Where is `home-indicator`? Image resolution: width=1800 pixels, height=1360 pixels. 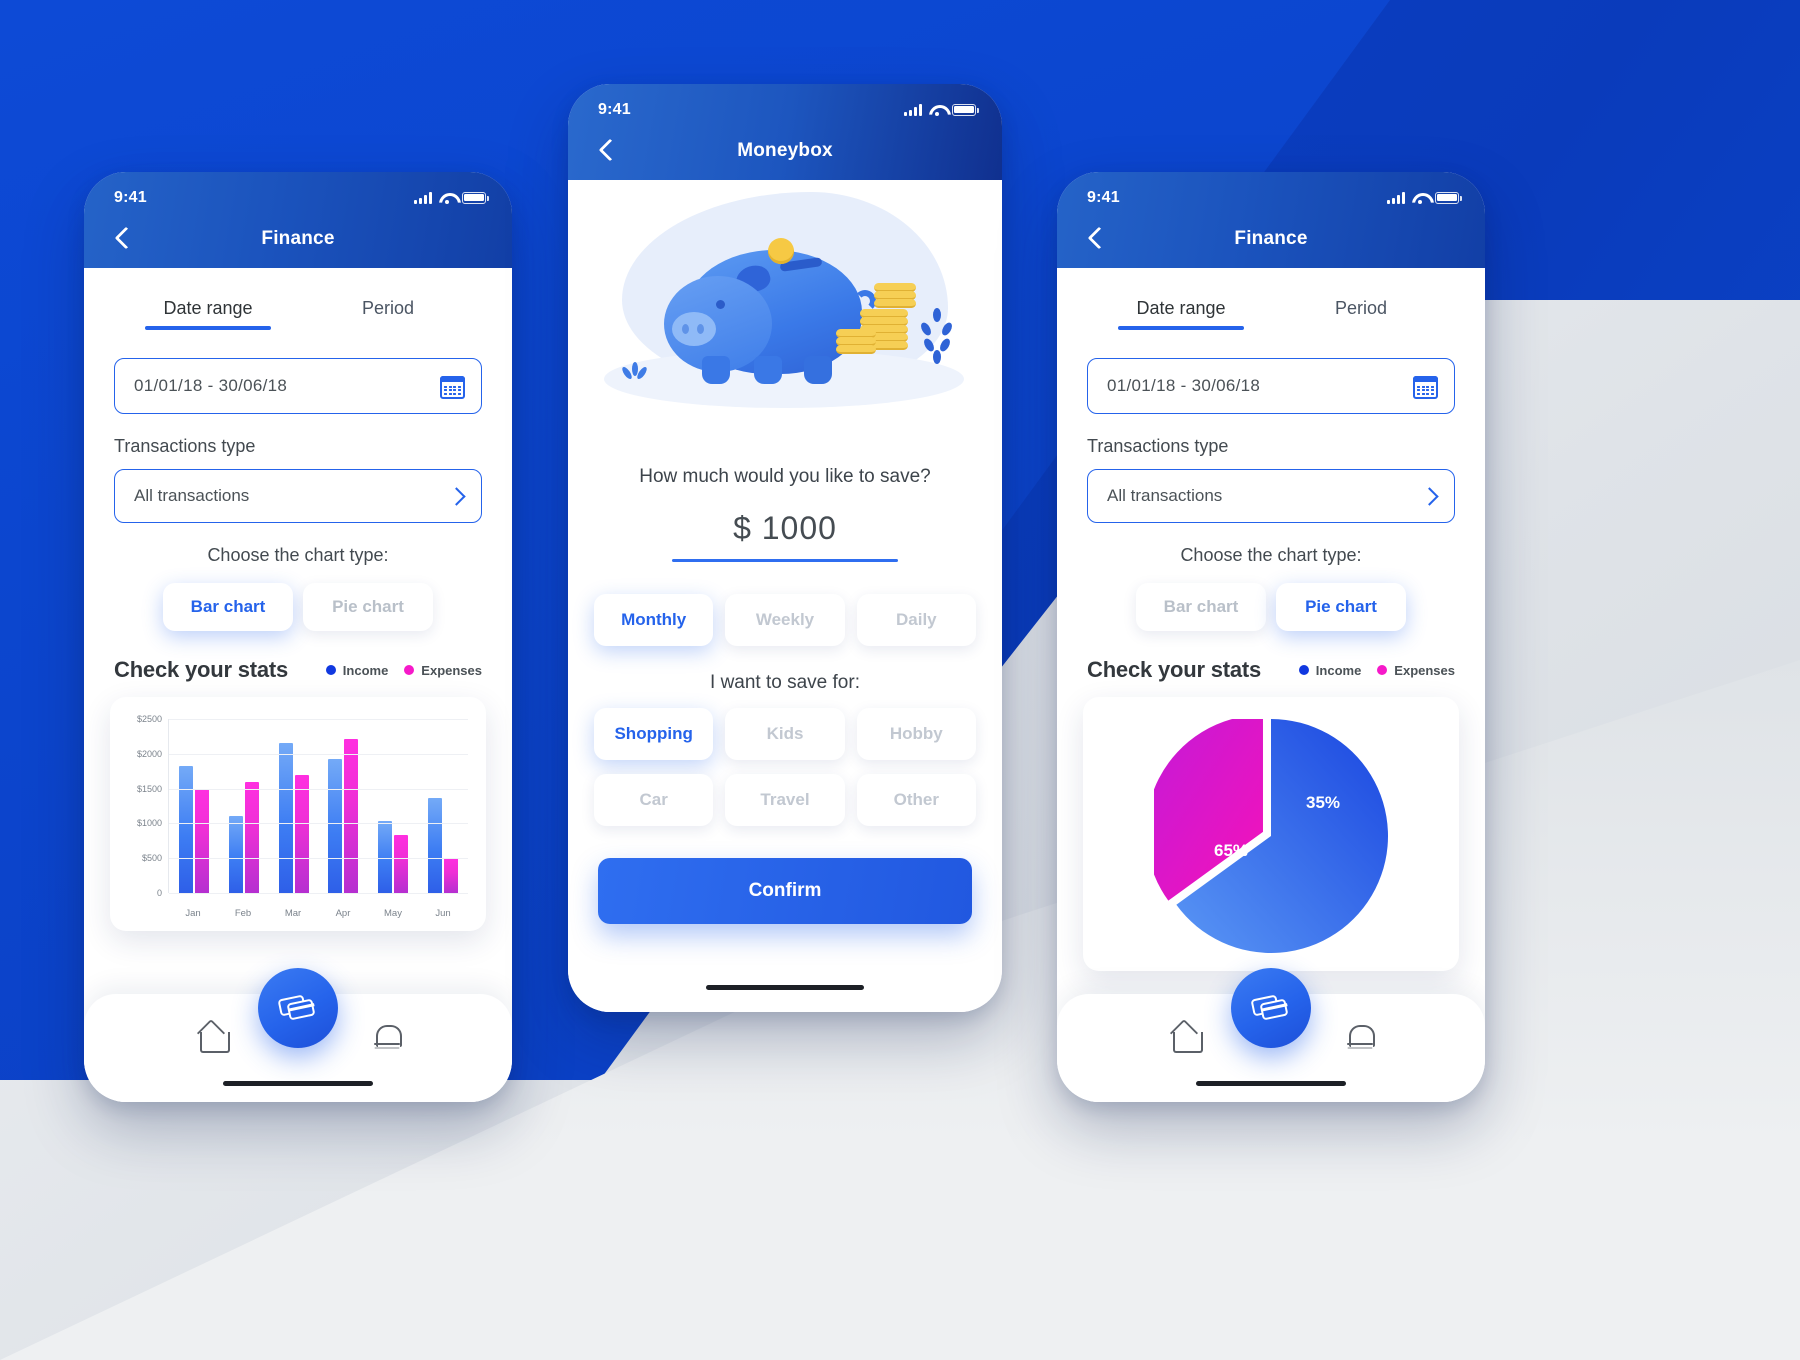
home-indicator is located at coordinates (1271, 1083).